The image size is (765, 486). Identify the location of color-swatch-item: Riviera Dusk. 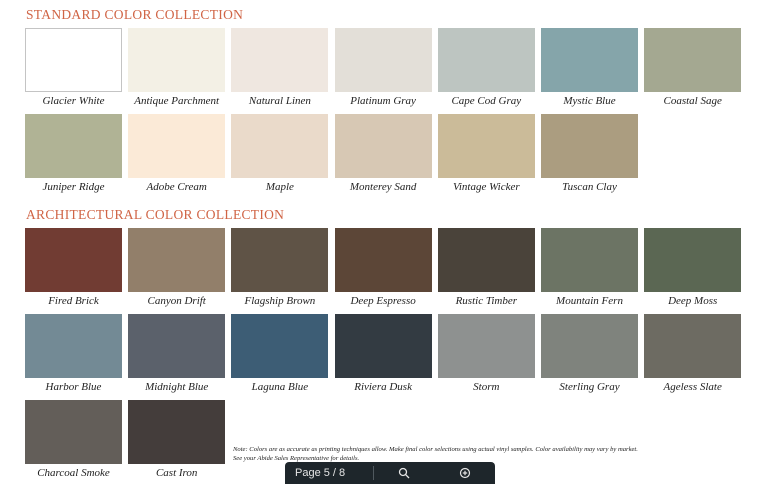
(383, 353).